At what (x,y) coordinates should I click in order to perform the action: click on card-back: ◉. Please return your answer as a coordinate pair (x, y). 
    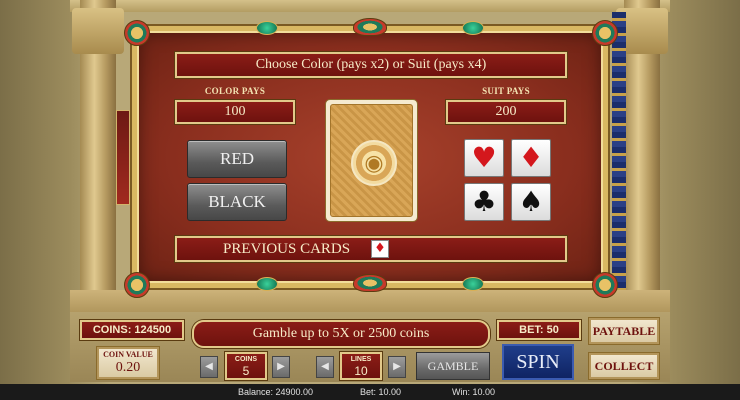
    Looking at the image, I should click on (371, 160).